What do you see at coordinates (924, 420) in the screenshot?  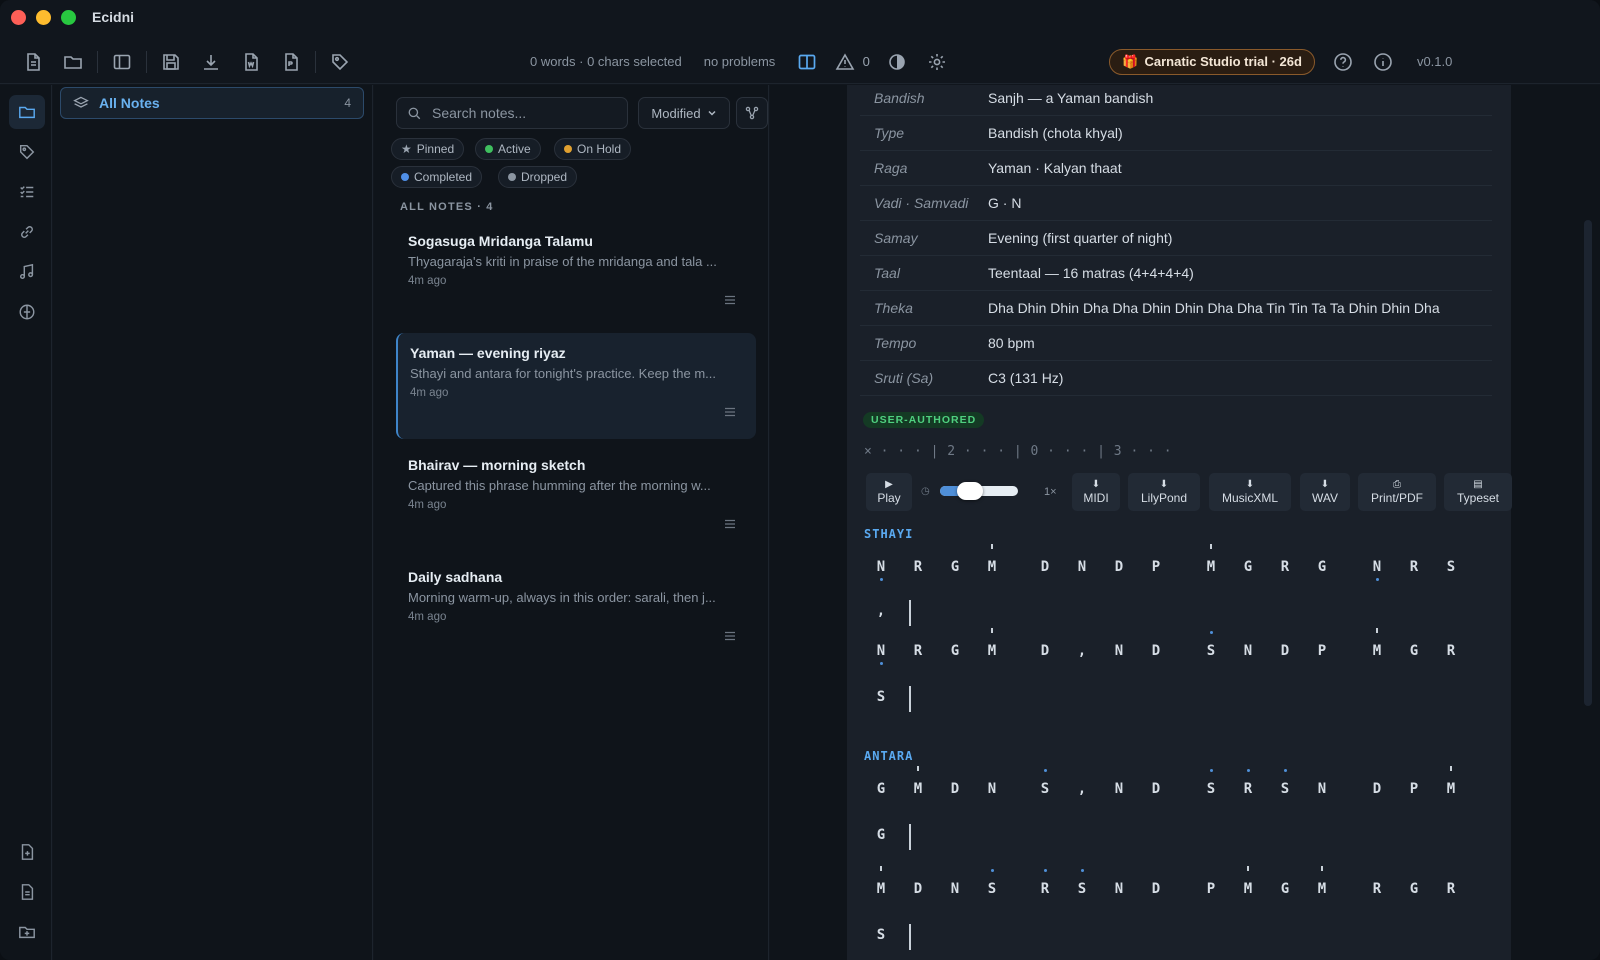 I see `user-authored-badge: USER-AUTHORED` at bounding box center [924, 420].